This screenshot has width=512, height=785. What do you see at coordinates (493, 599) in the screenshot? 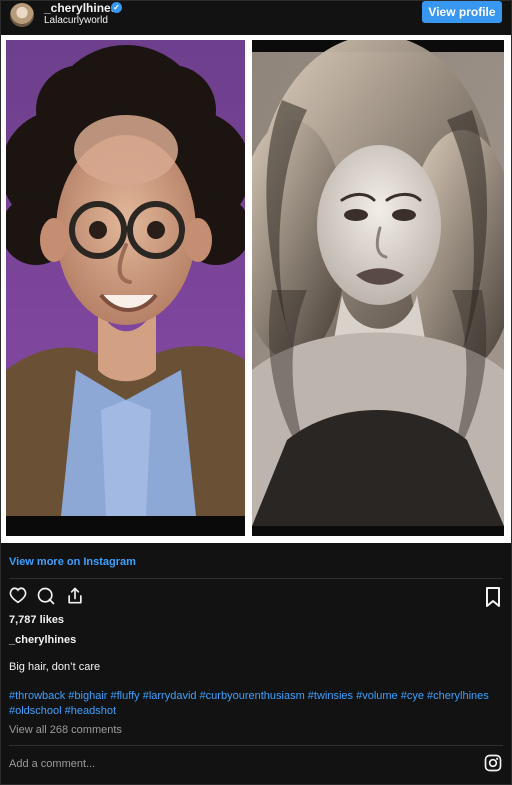
I see `bookmark-icon` at bounding box center [493, 599].